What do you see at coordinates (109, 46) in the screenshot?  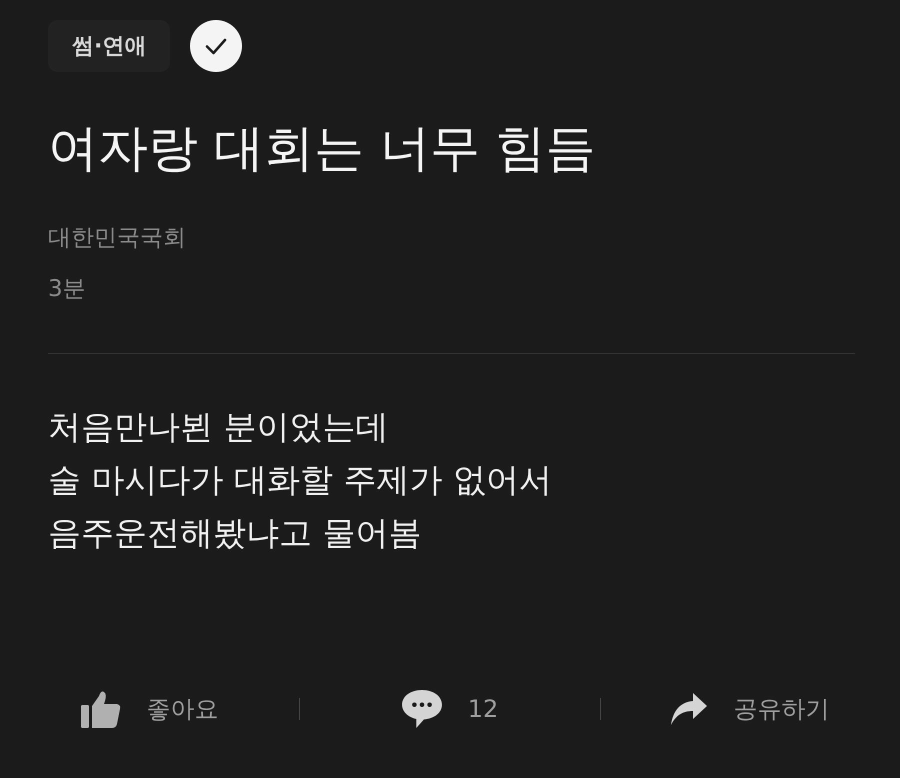 I see `category-tag: 썸·연애` at bounding box center [109, 46].